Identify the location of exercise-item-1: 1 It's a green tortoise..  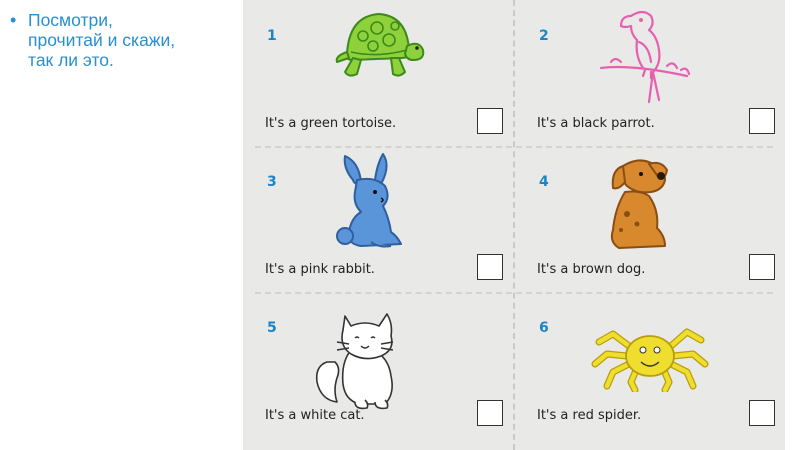
(380, 78).